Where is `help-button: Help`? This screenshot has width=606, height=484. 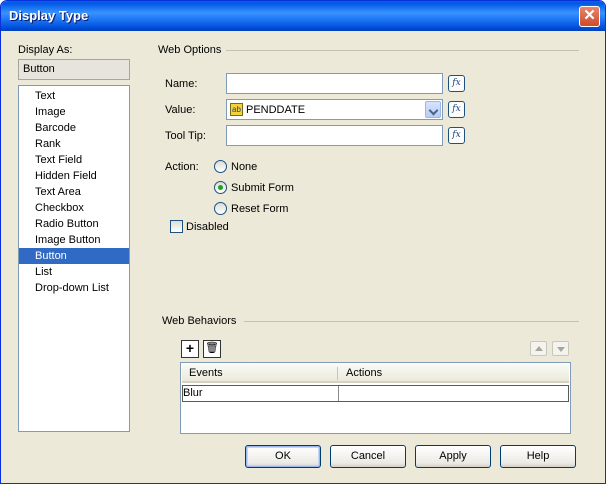
help-button: Help is located at coordinates (538, 456).